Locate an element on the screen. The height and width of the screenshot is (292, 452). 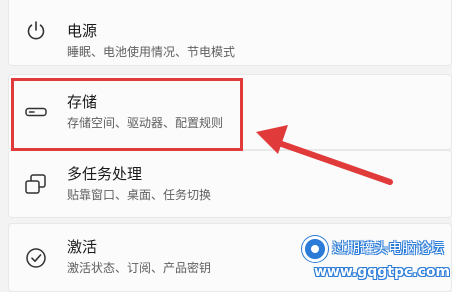
settings-item-description: 激活状态、订阅、产品密钥 is located at coordinates (139, 268).